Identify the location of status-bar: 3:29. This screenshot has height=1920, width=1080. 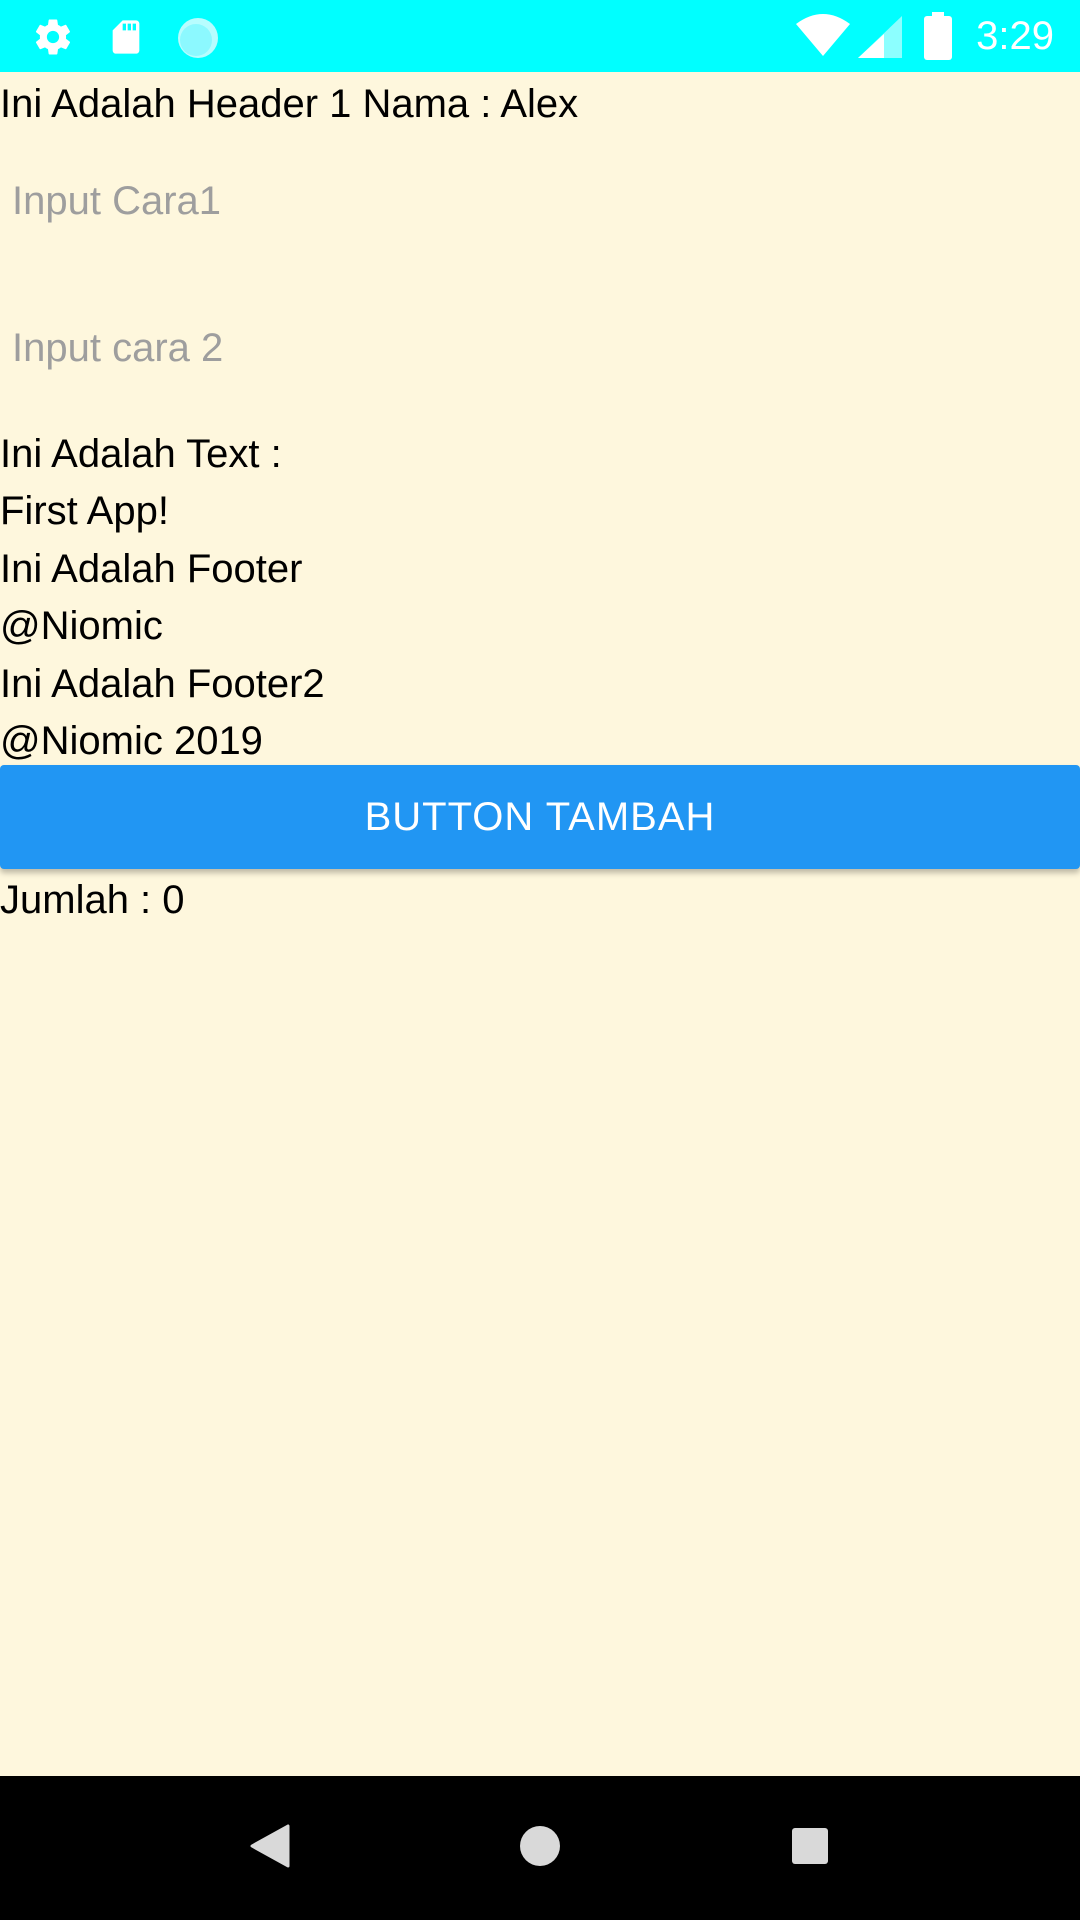
(540, 36).